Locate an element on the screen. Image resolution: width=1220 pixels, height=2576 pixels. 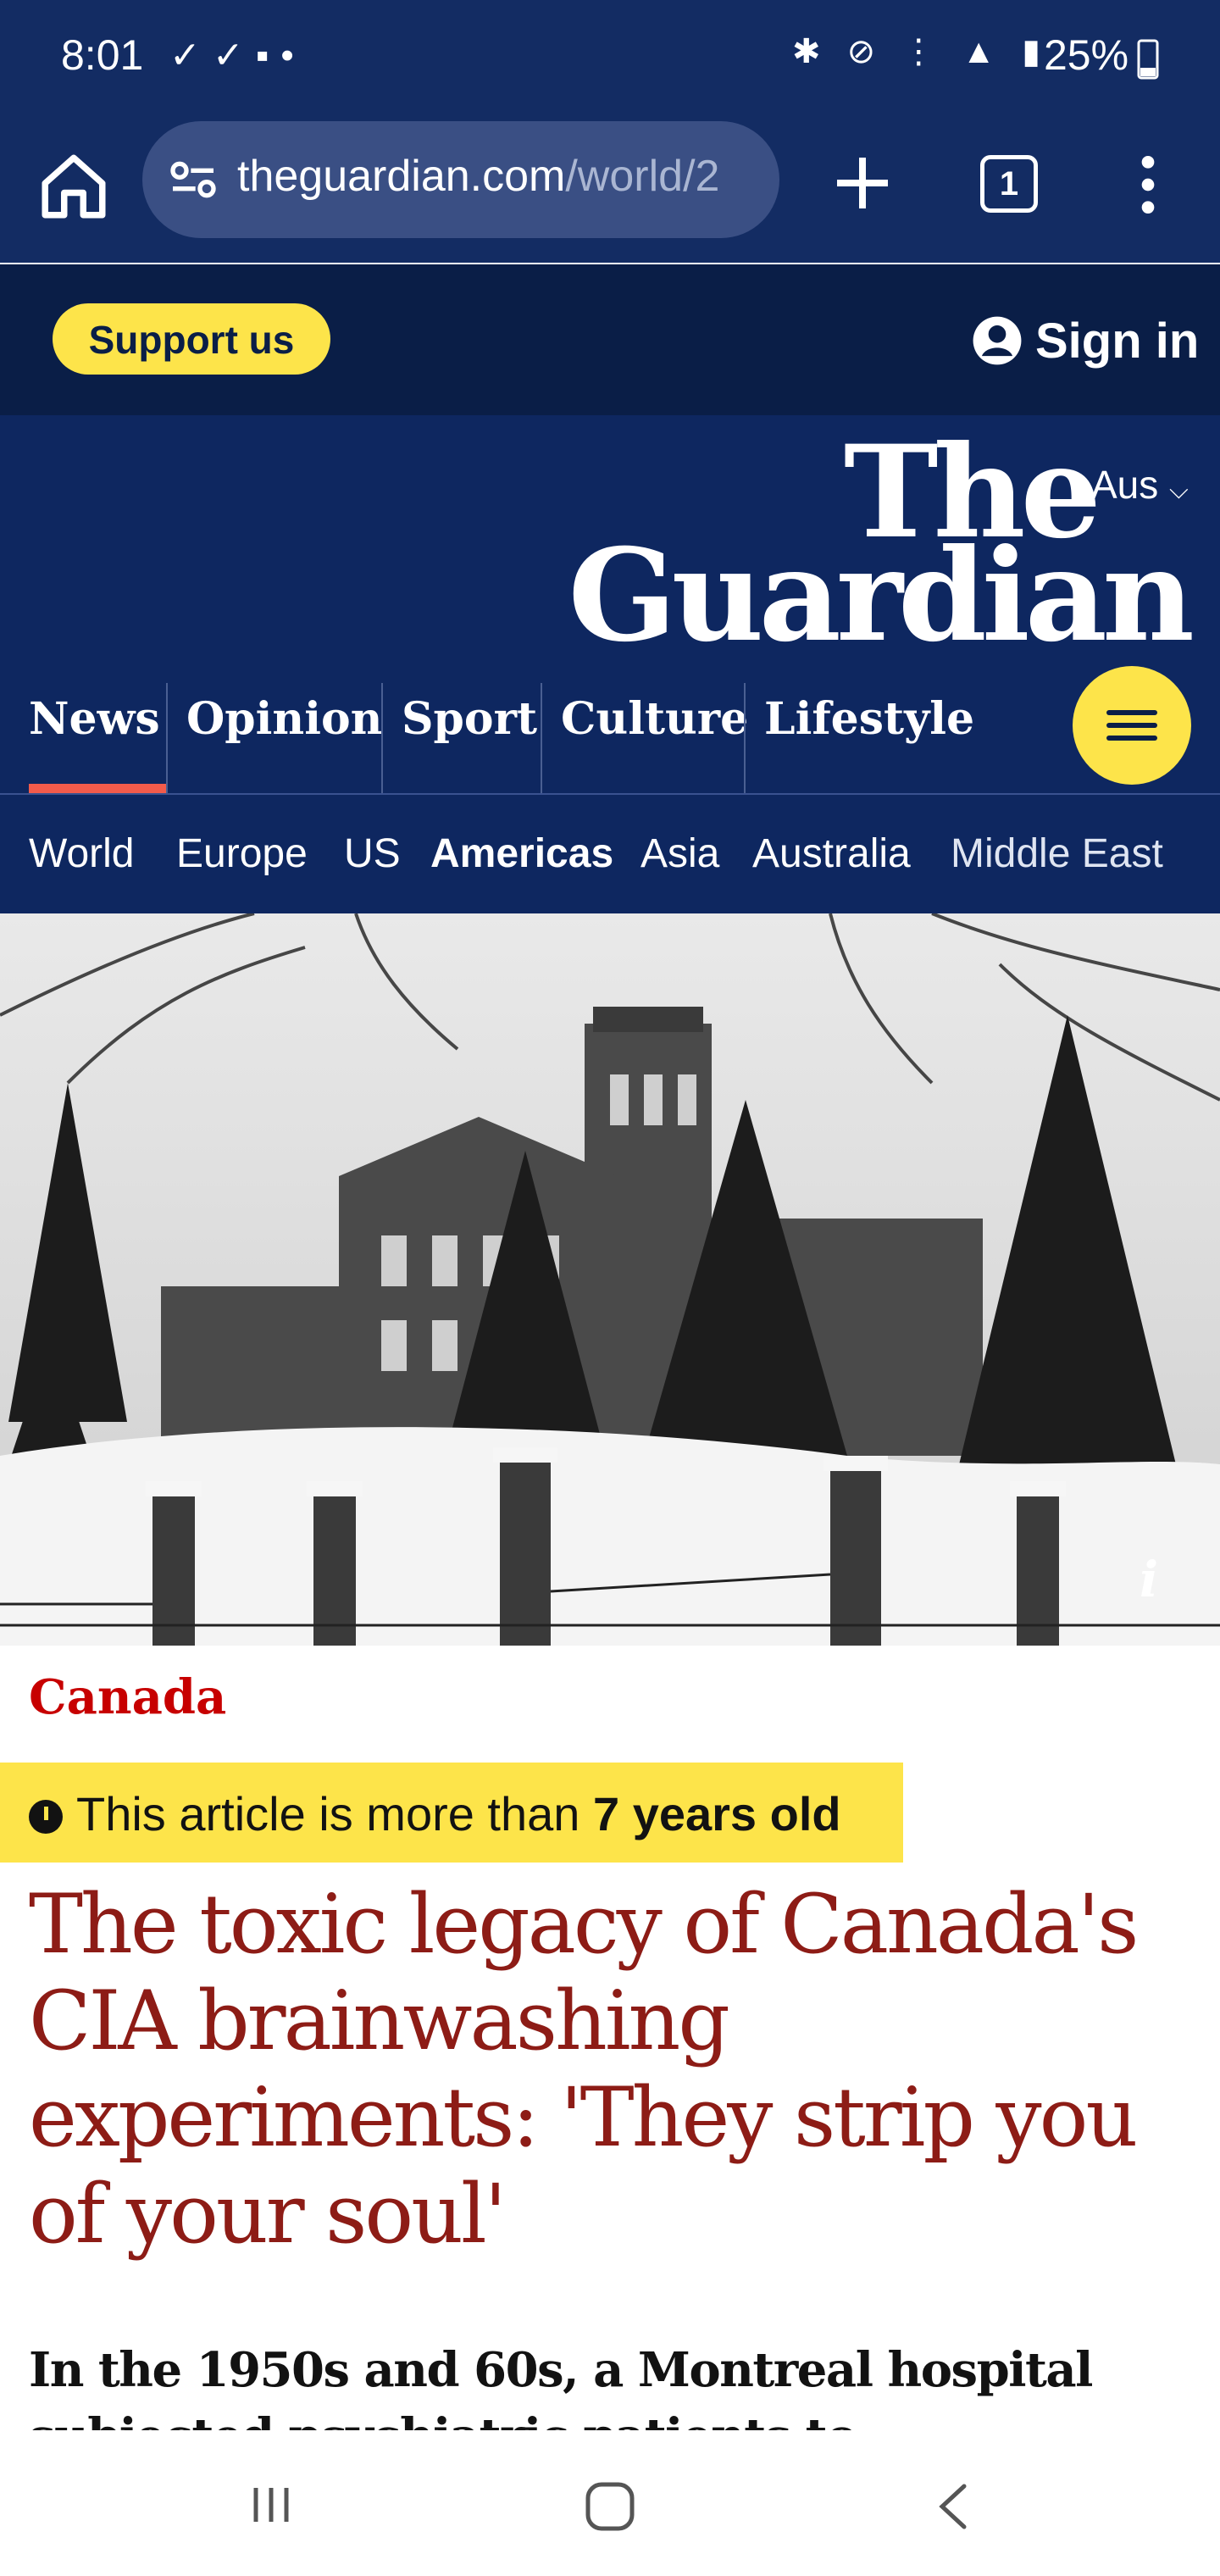
site-settings-icon is located at coordinates (193, 180).